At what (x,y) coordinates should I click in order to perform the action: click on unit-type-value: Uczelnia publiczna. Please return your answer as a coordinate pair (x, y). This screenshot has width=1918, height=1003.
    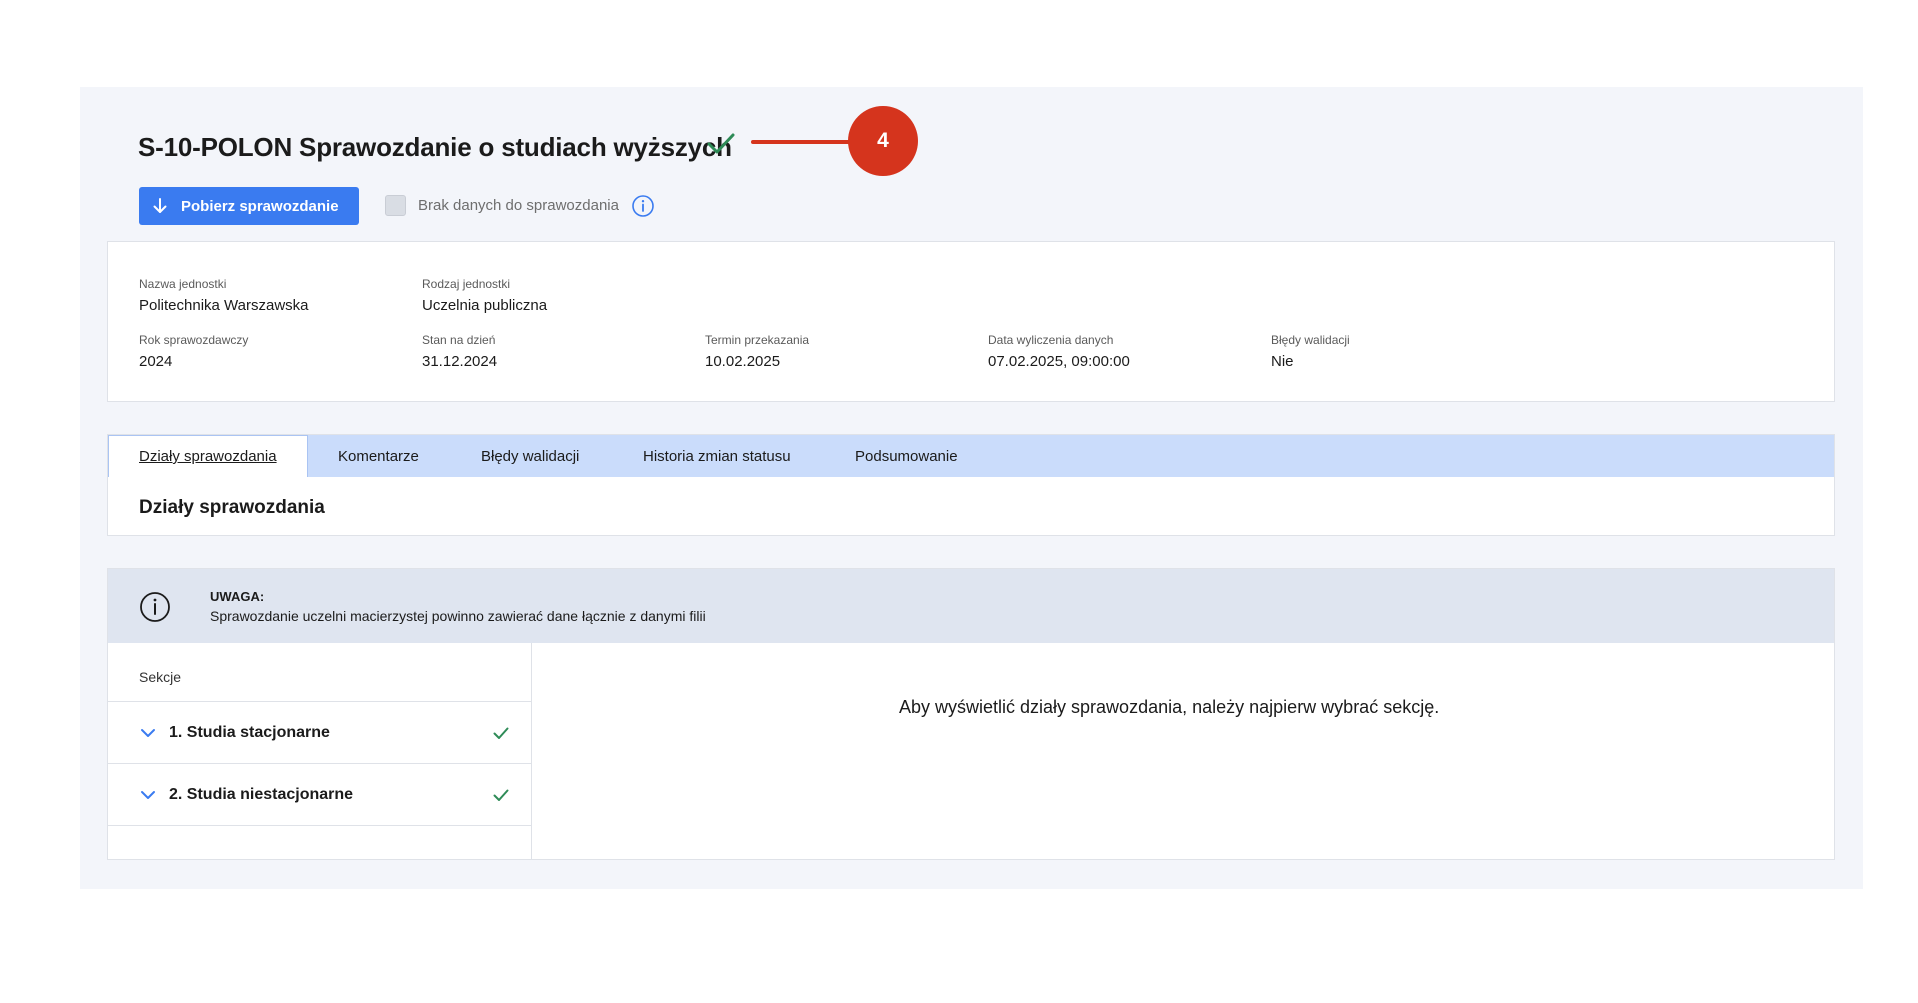
    Looking at the image, I should click on (485, 305).